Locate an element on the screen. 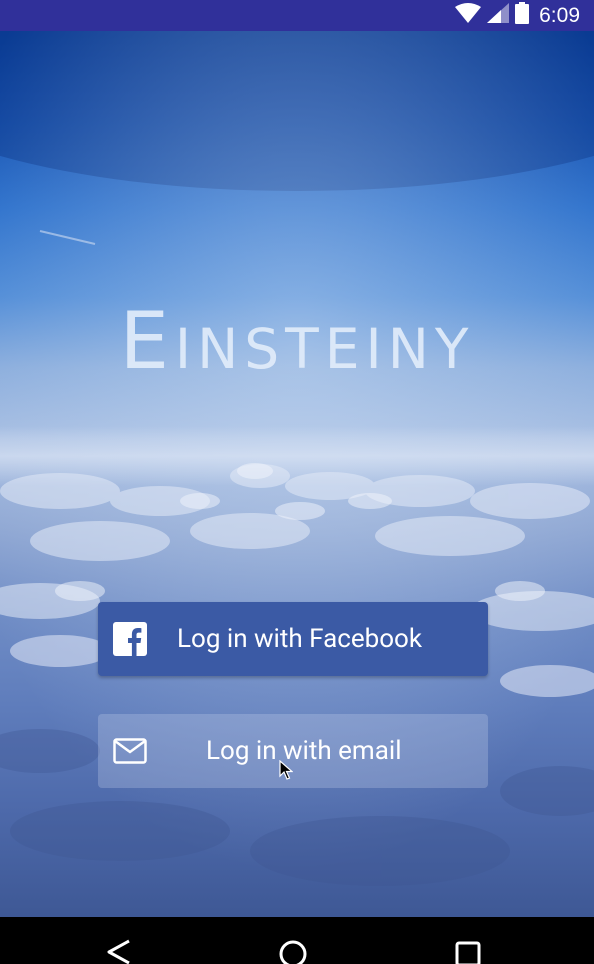 The image size is (594, 964). navigation-bar is located at coordinates (297, 940).